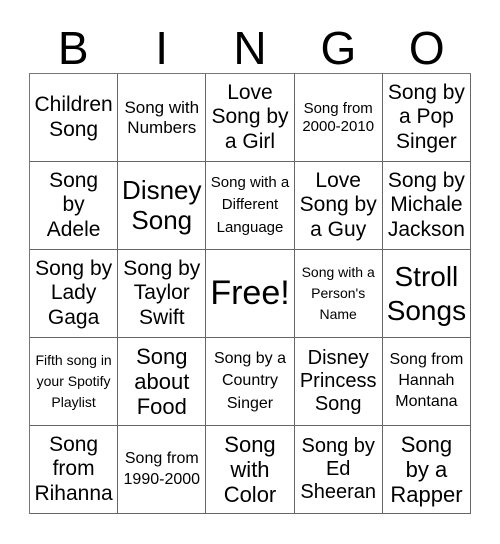 Image resolution: width=500 pixels, height=544 pixels. I want to click on bingo-cell: Song from 1990-2000, so click(162, 470).